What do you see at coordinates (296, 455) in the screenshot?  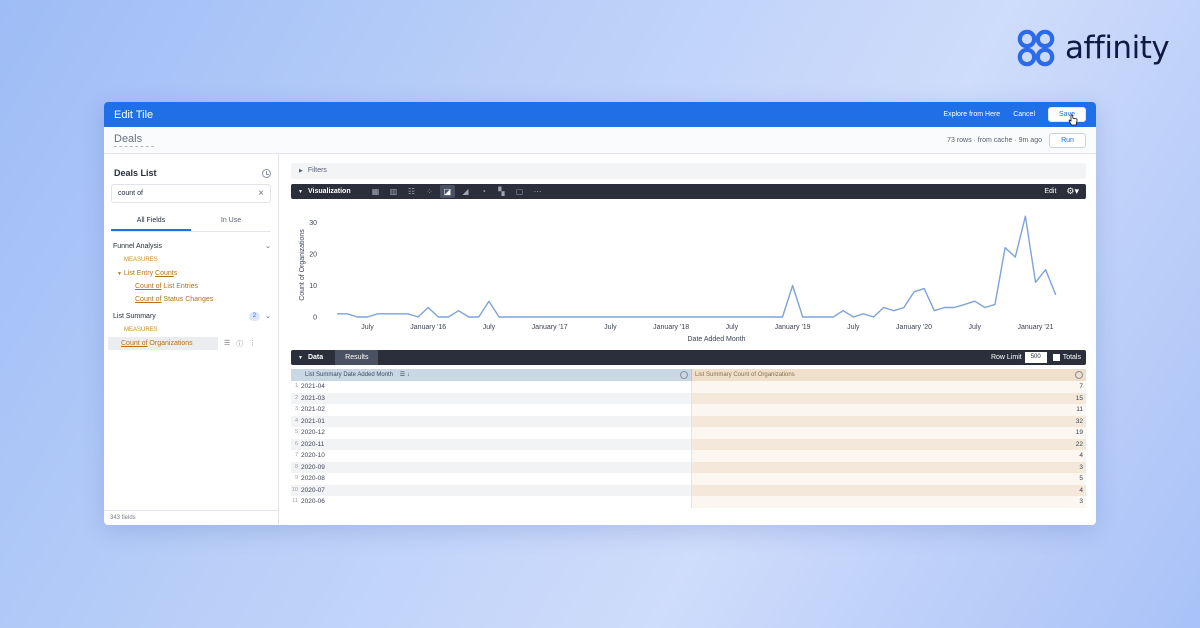 I see `row-number: 7` at bounding box center [296, 455].